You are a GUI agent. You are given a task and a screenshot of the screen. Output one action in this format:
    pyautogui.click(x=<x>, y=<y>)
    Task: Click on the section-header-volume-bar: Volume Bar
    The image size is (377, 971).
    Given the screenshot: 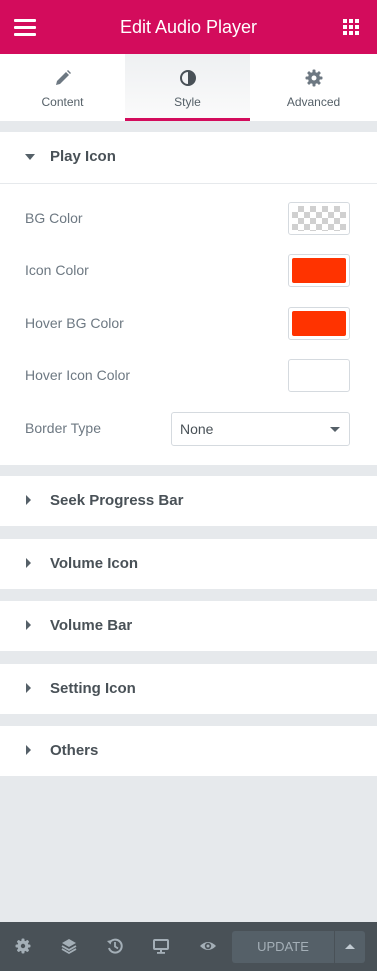 What is the action you would take?
    pyautogui.click(x=188, y=626)
    